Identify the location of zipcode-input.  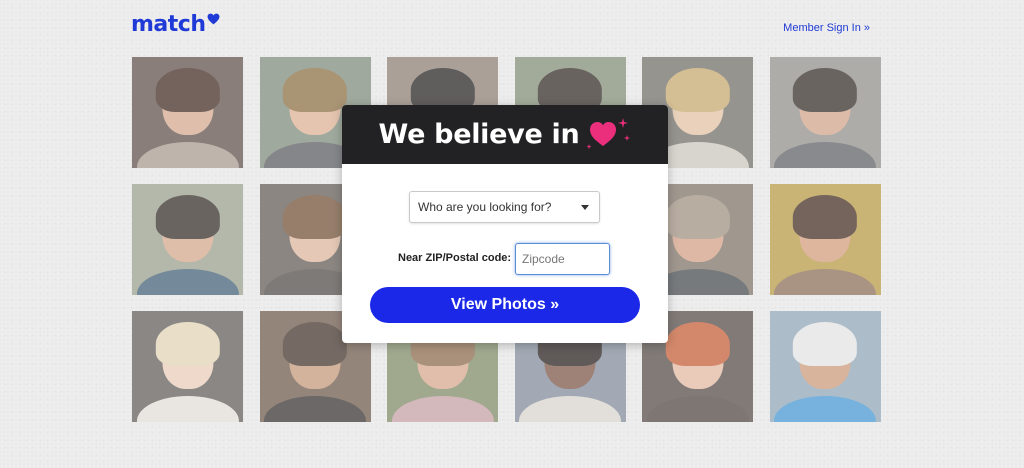
(562, 259).